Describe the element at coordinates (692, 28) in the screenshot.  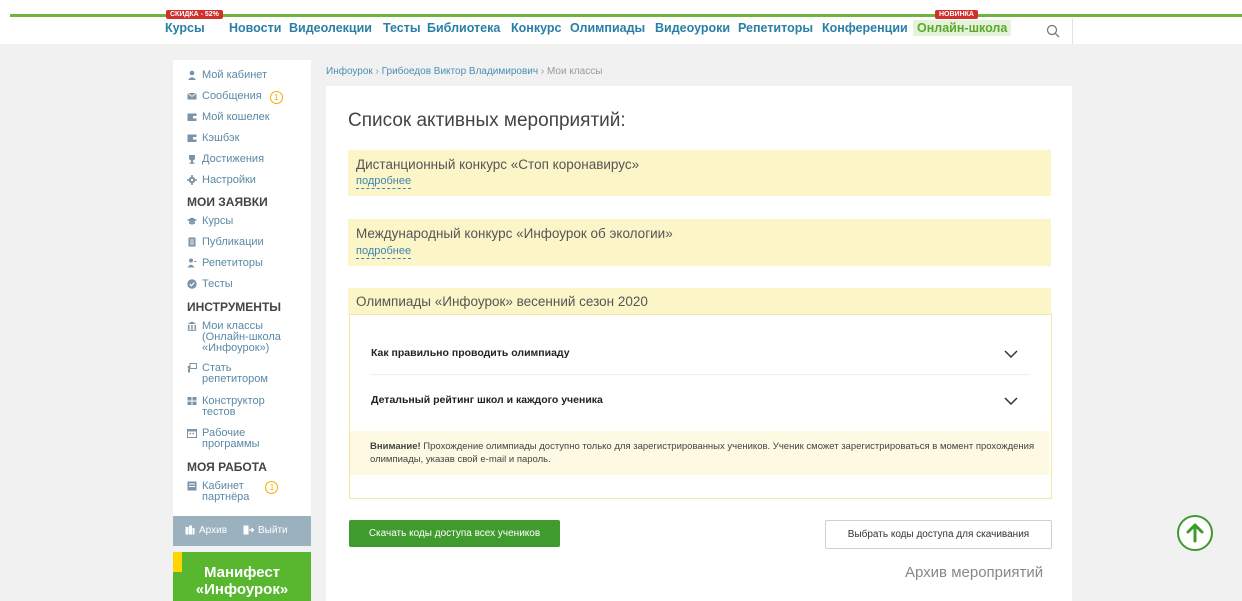
I see `nav-videolessons: Видеоуроки` at that location.